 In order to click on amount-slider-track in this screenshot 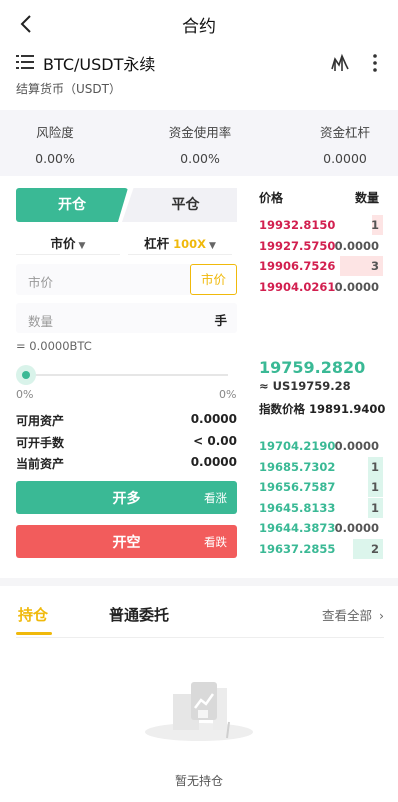, I will do `click(127, 375)`.